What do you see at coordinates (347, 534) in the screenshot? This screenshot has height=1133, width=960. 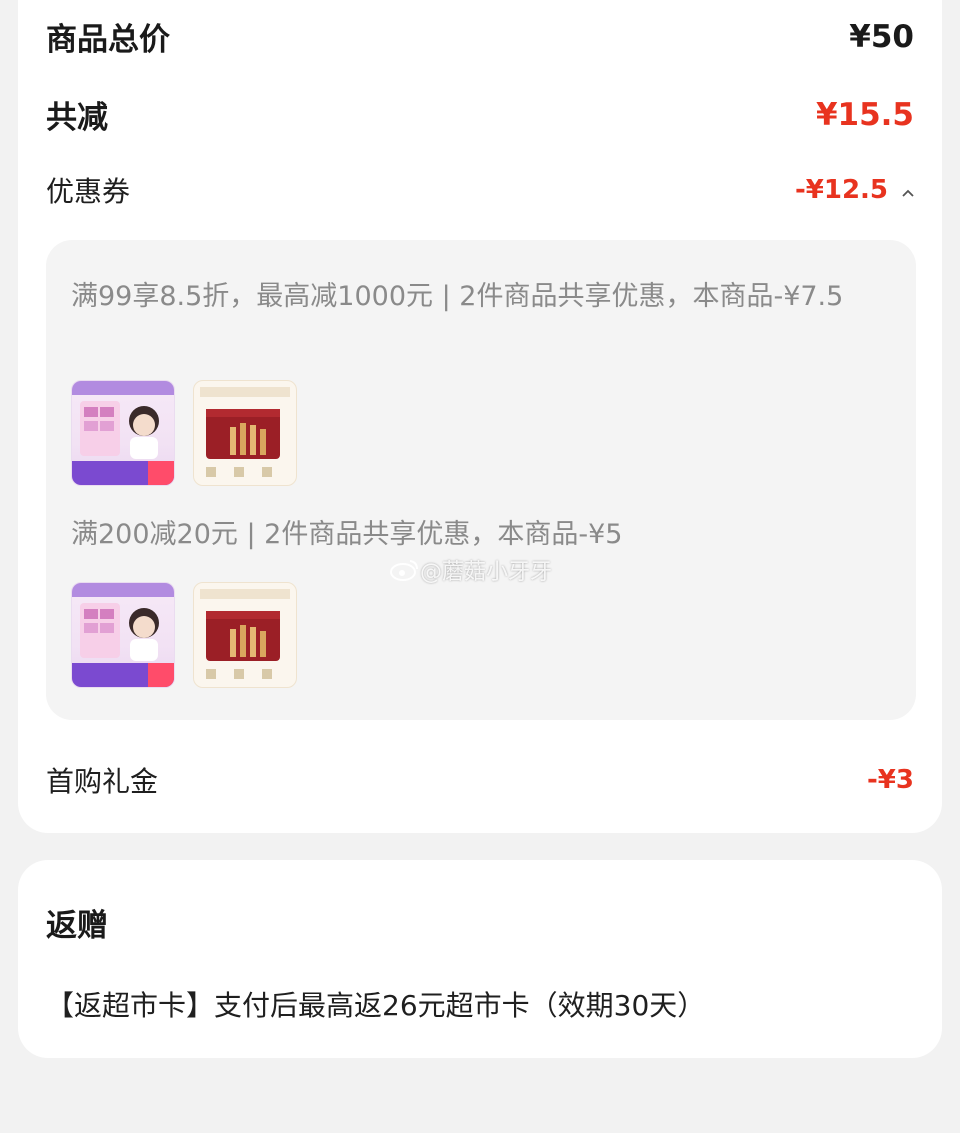 I see `coupon-rule-2: 满200减20元 | 2件商品共享优惠，本商品-¥5` at bounding box center [347, 534].